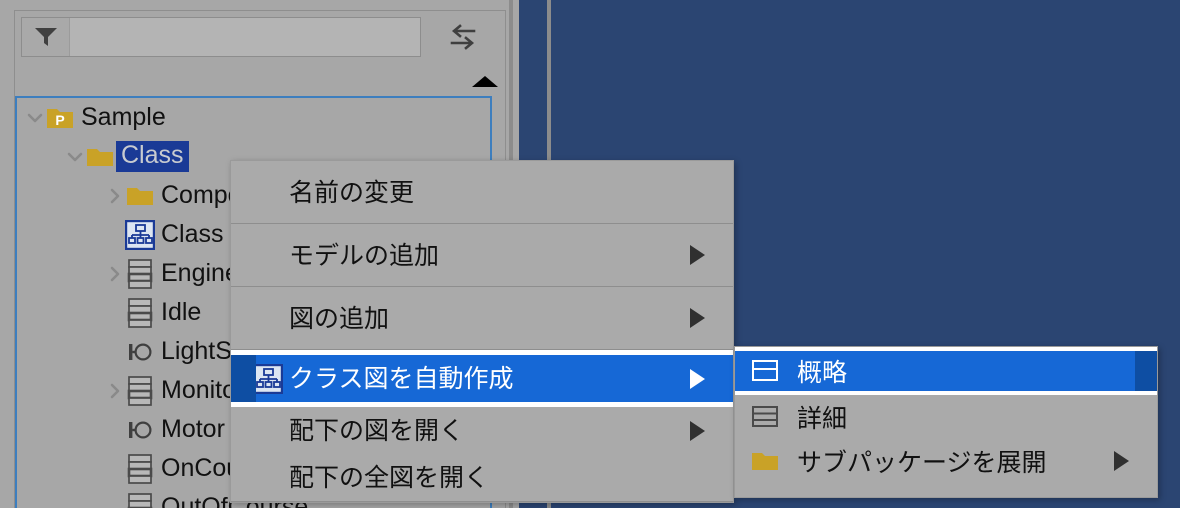 The image size is (1180, 508). Describe the element at coordinates (482, 430) in the screenshot. I see `menu-item: 配下の図を開く` at that location.